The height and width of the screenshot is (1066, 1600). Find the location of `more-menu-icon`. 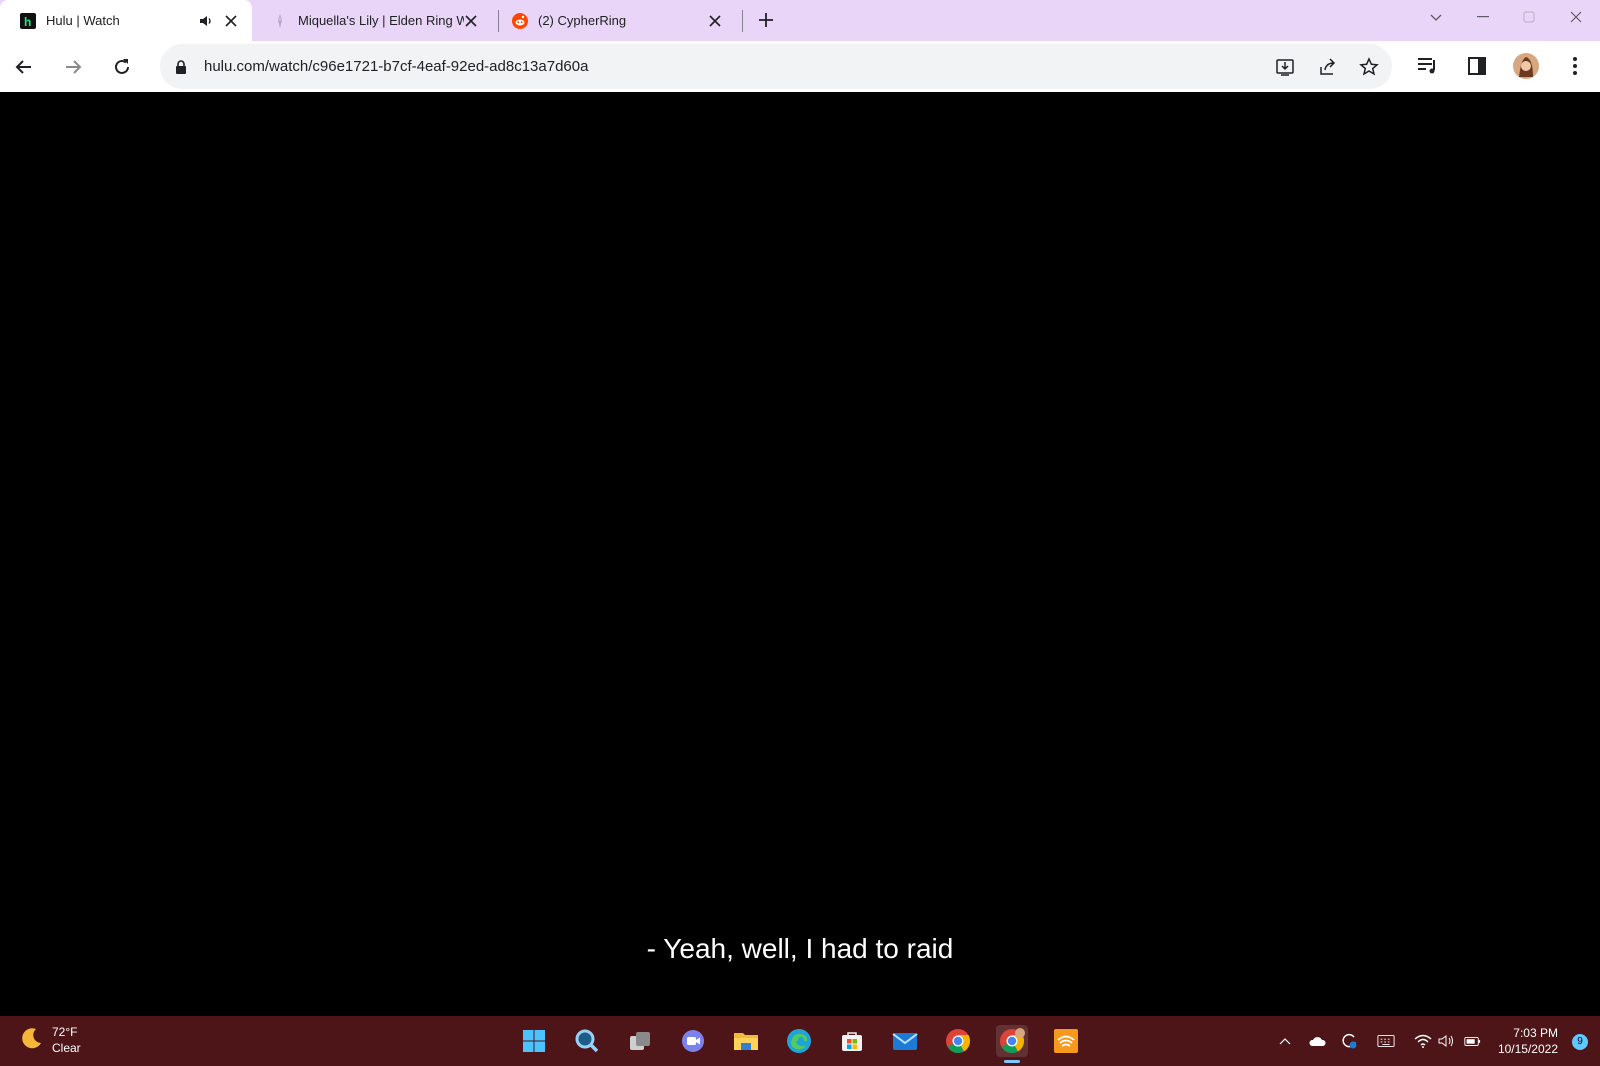

more-menu-icon is located at coordinates (1575, 66).